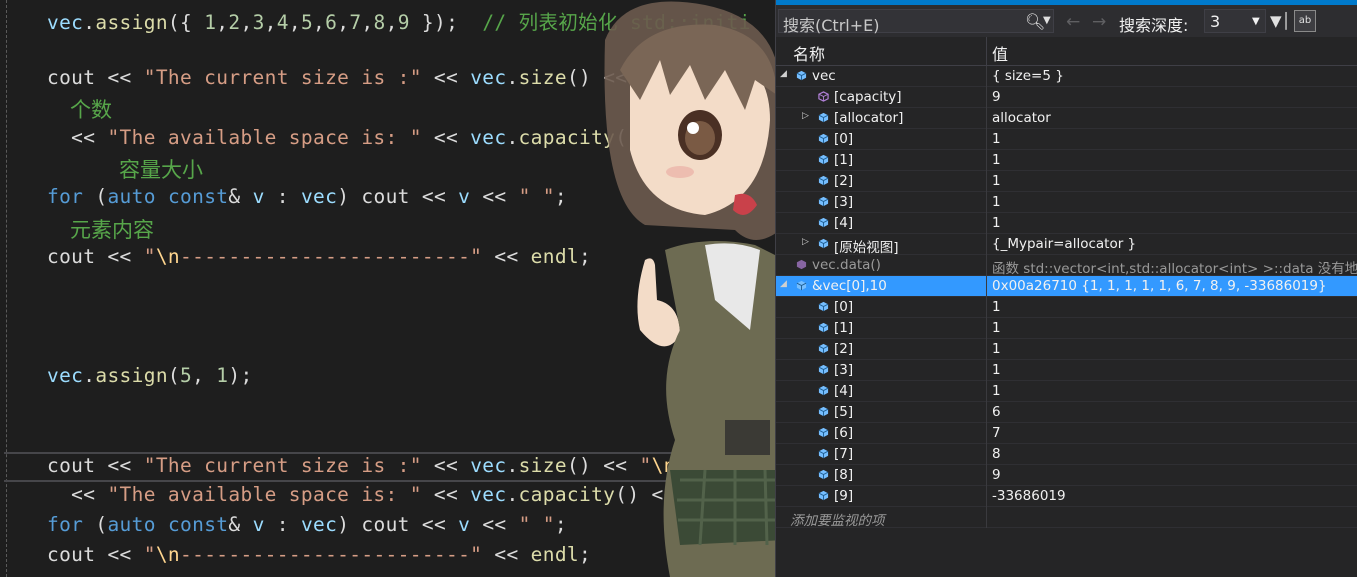 The height and width of the screenshot is (577, 1357). Describe the element at coordinates (1305, 21) in the screenshot. I see `text-view-icon: ab` at that location.